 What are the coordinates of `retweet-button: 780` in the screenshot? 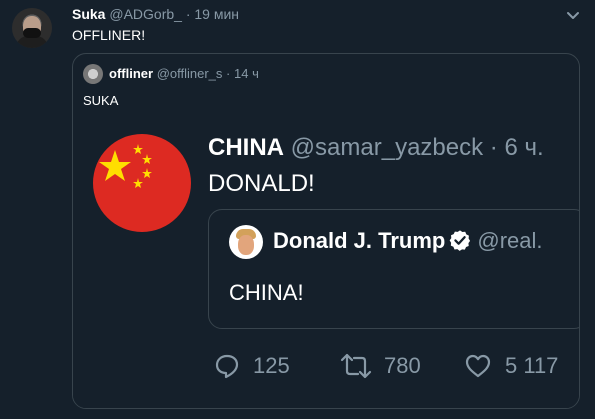 It's located at (380, 366).